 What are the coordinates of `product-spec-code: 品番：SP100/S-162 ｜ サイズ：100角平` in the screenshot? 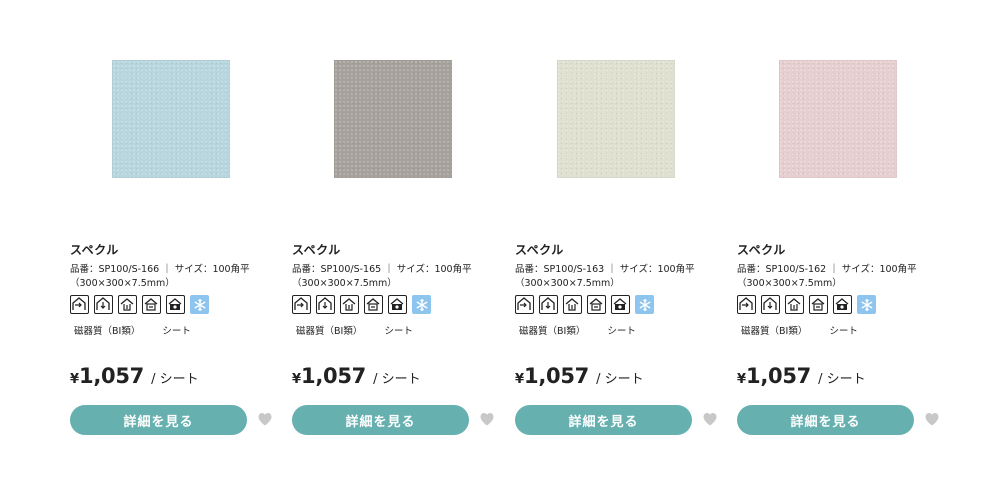 It's located at (827, 269).